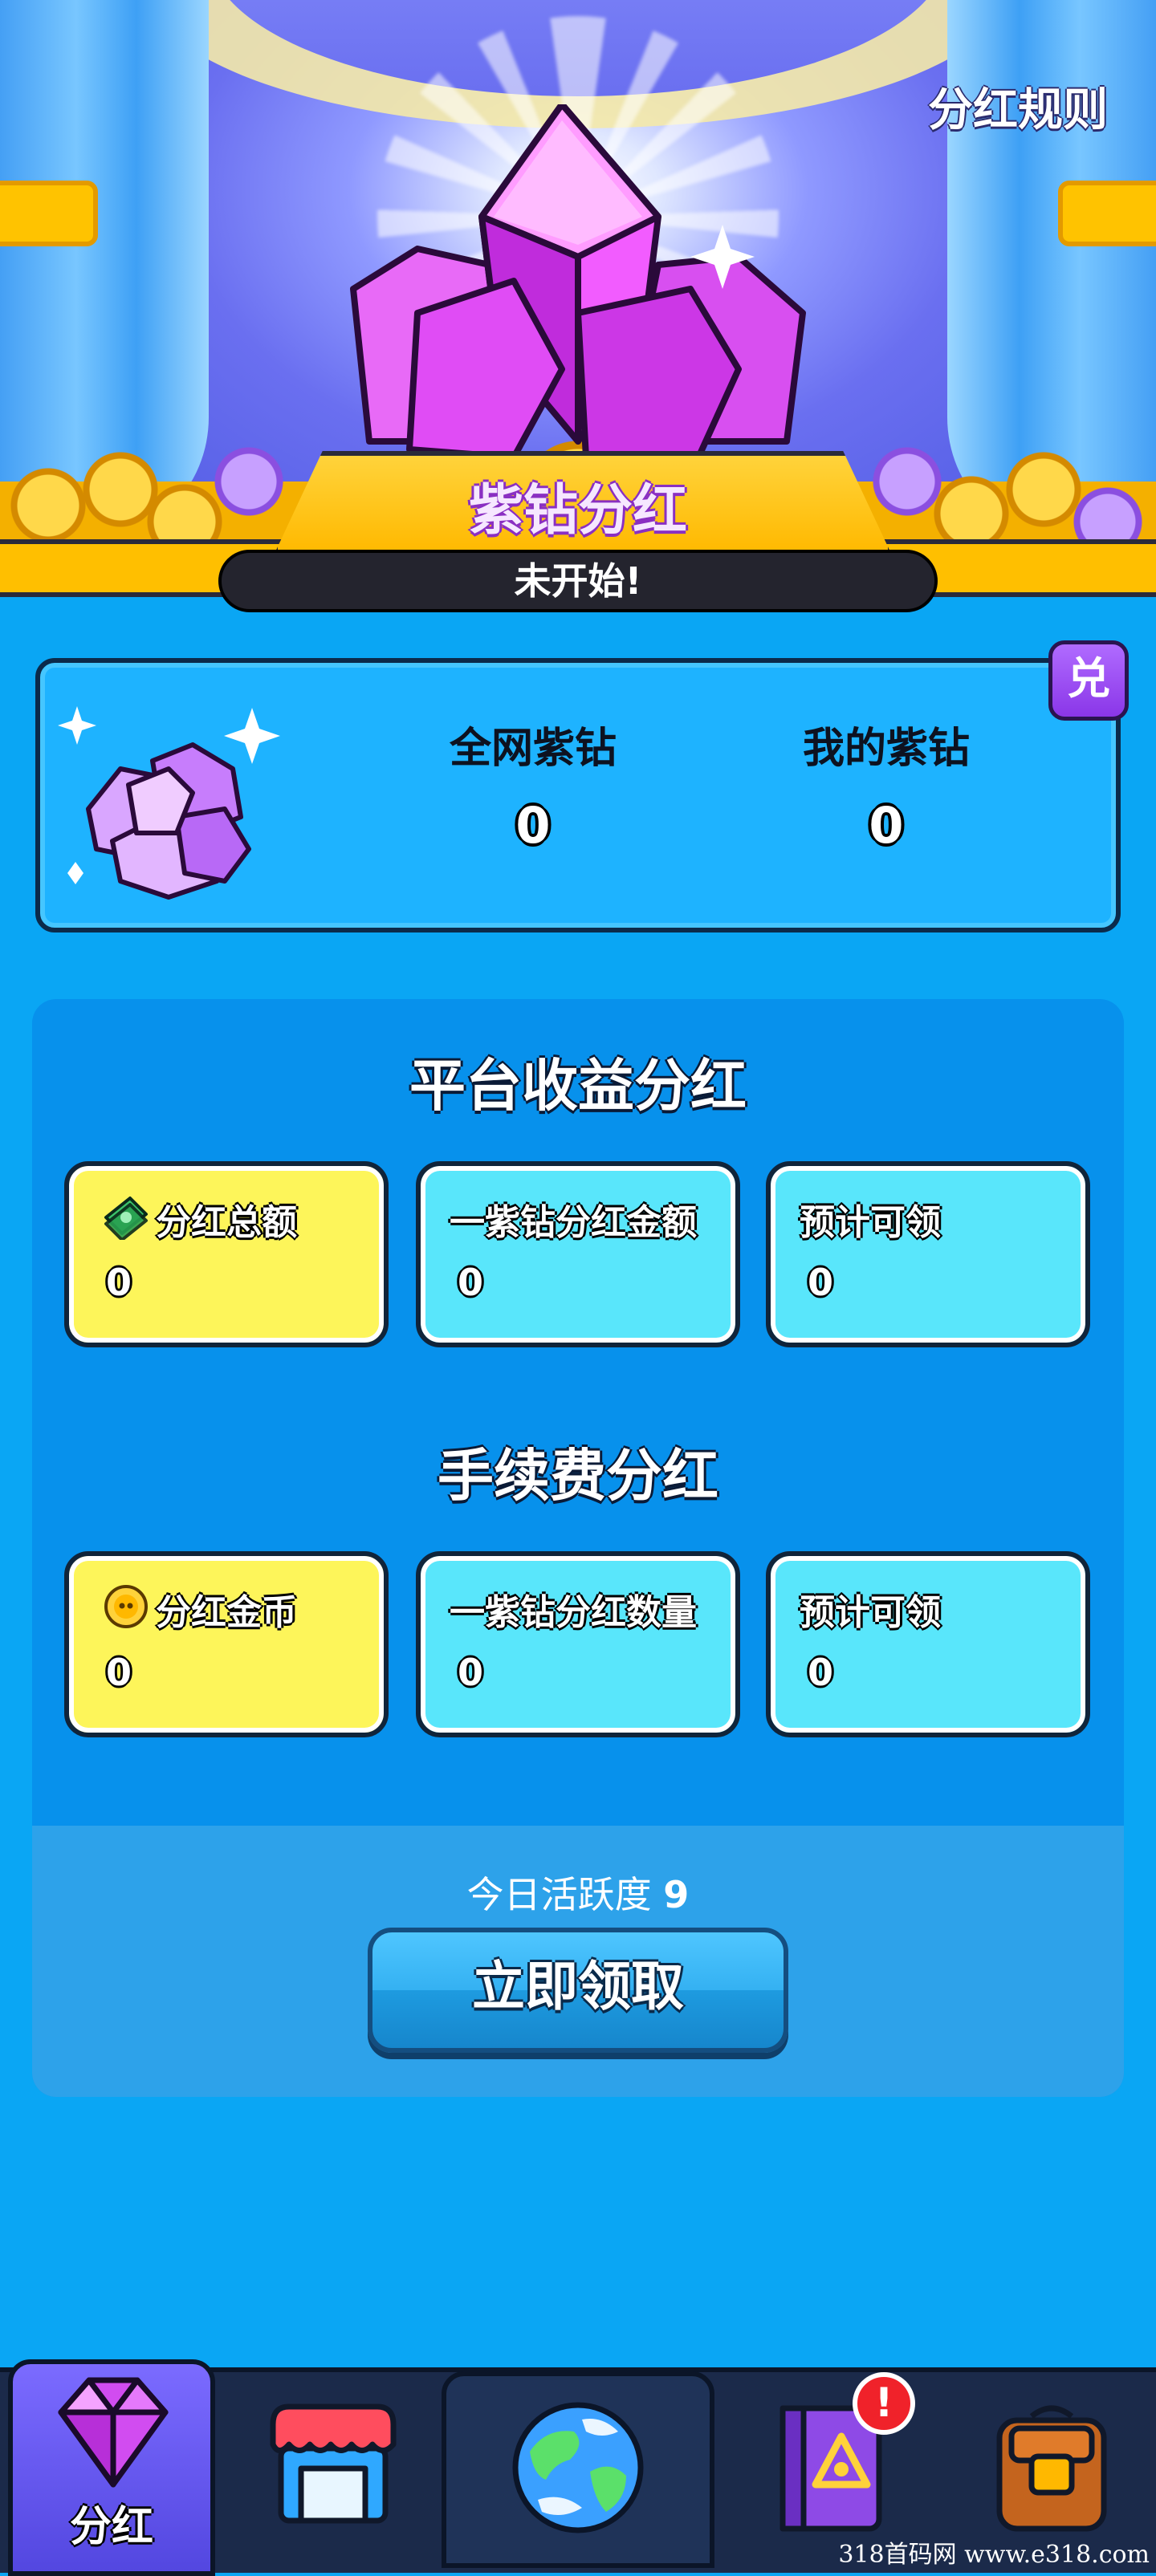 The height and width of the screenshot is (2576, 1156). I want to click on dividend-coins-label: 分红金币, so click(226, 1612).